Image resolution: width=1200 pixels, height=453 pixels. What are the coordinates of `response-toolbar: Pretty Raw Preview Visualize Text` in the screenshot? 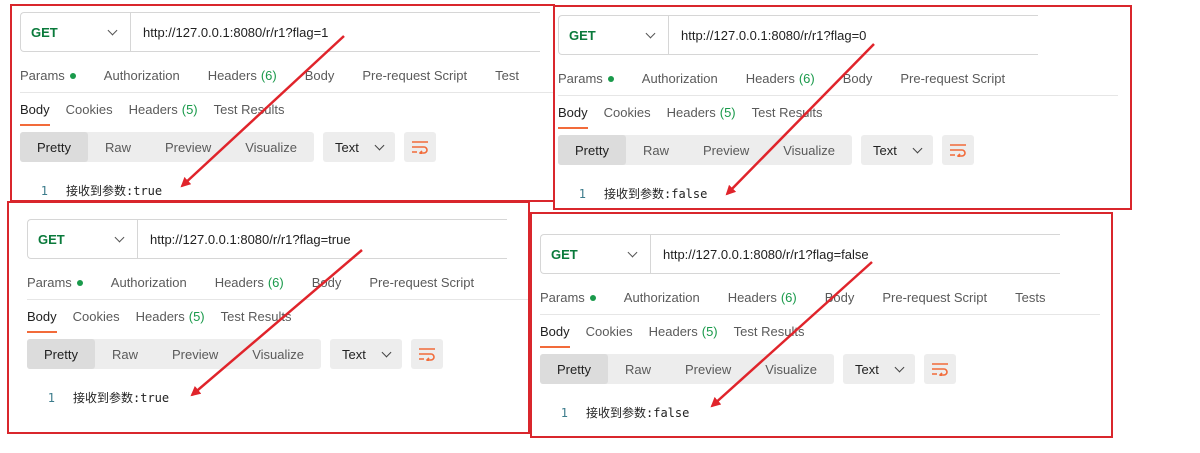 It's located at (838, 150).